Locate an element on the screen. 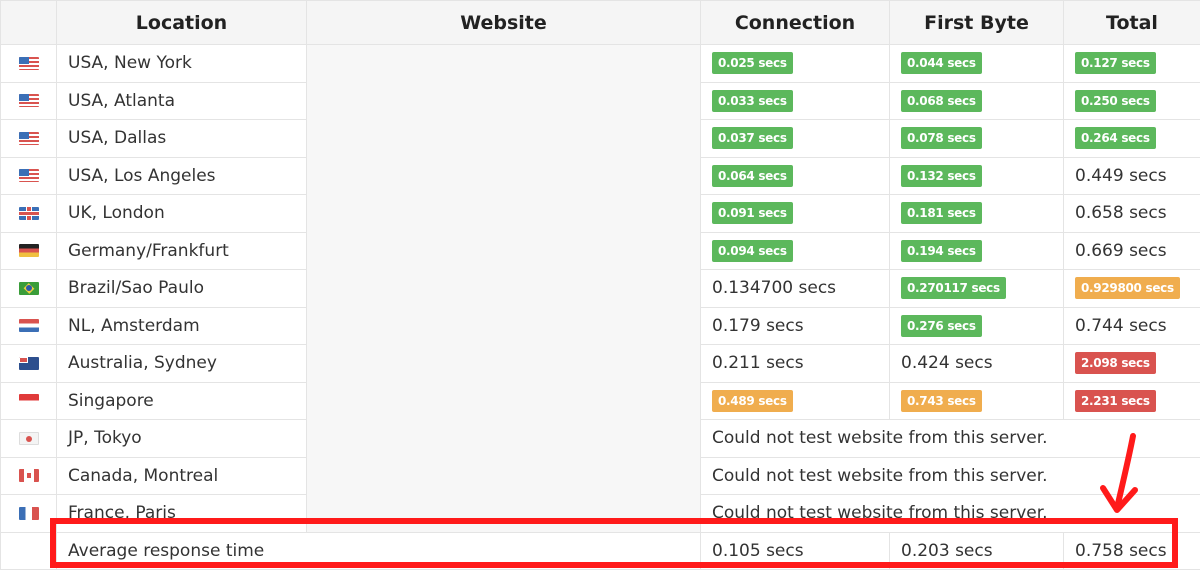 Image resolution: width=1200 pixels, height=571 pixels. average-flag-cell is located at coordinates (28, 550).